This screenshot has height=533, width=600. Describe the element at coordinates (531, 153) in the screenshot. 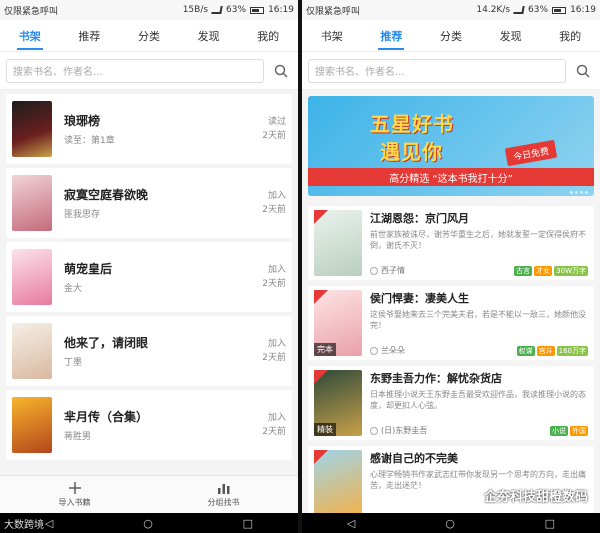

I see `banner-free-badge: 今日免费` at that location.